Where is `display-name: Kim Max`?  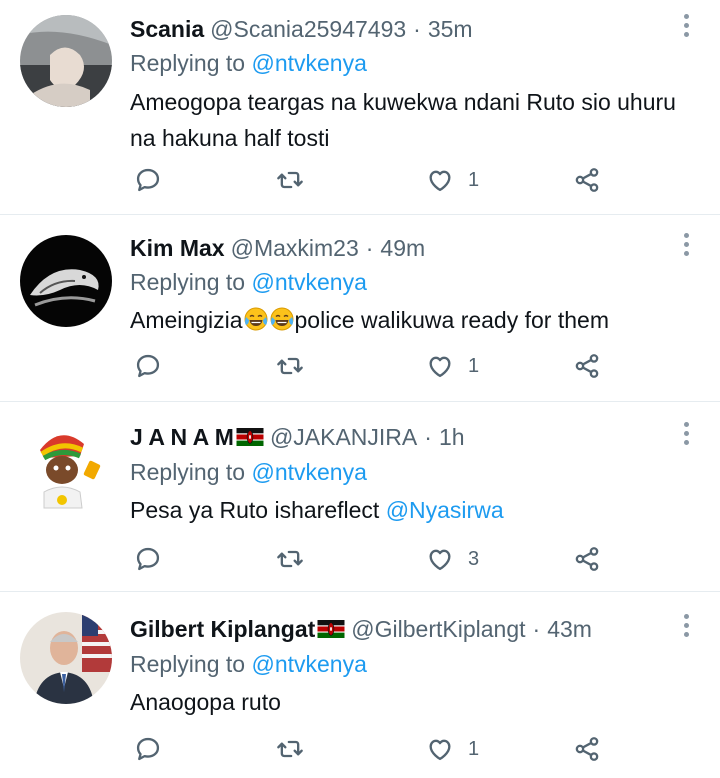 display-name: Kim Max is located at coordinates (177, 248).